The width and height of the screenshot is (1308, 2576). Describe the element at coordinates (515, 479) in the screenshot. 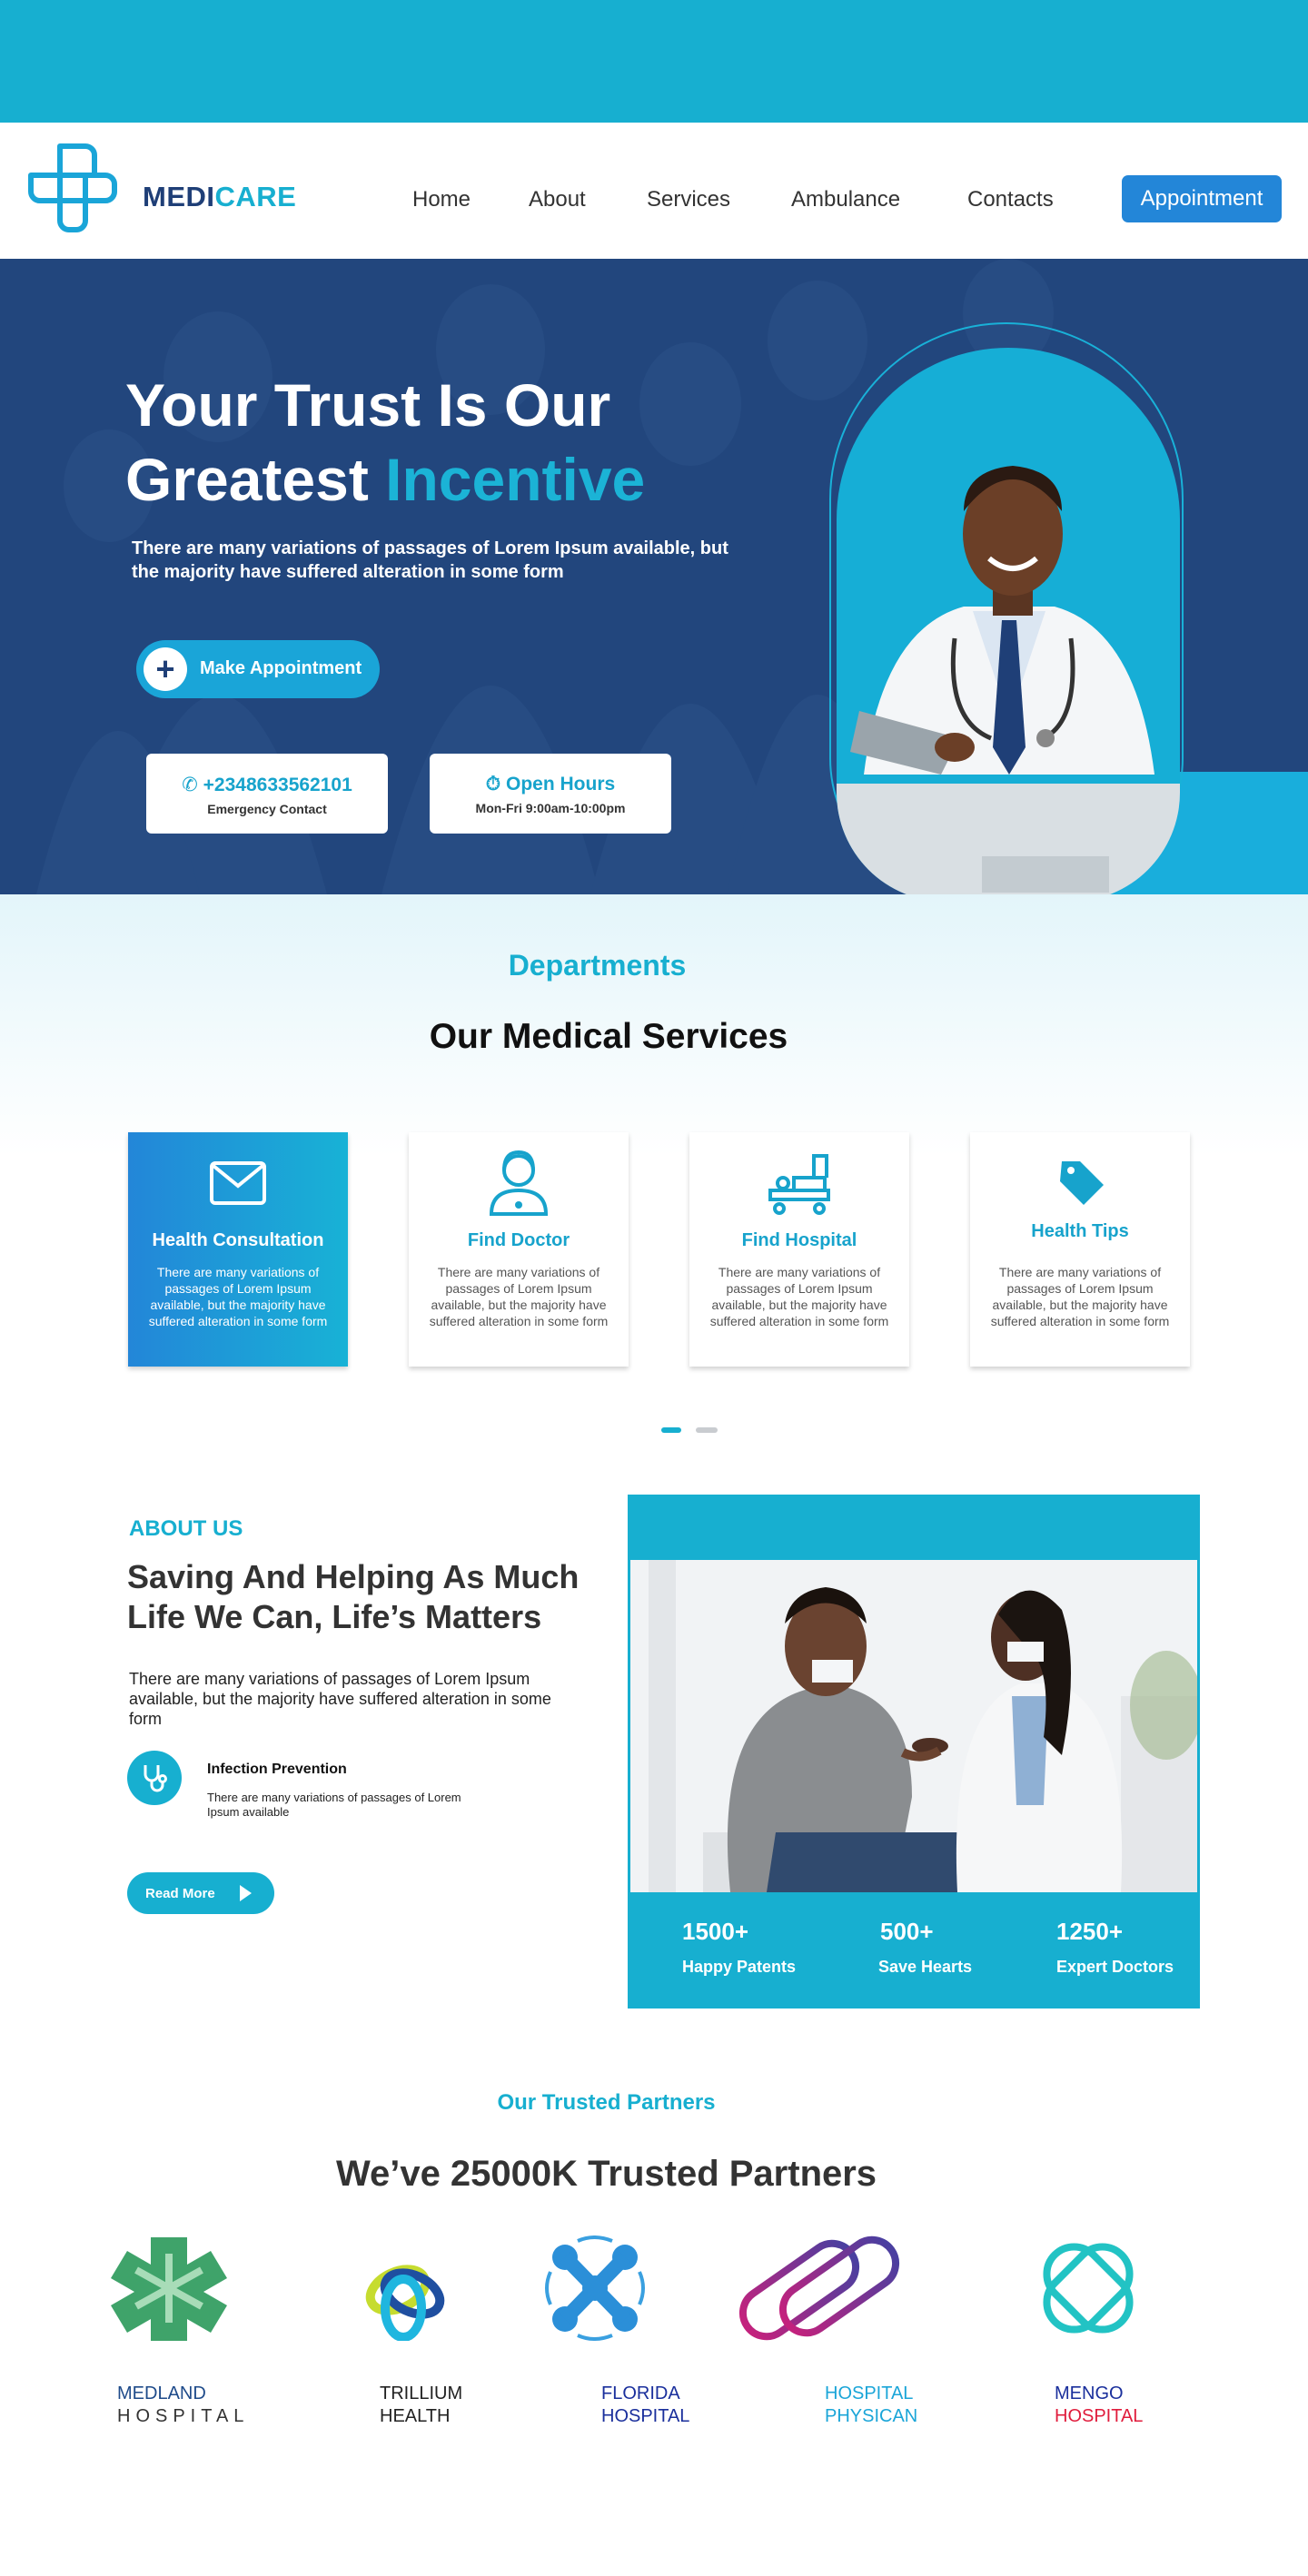

I see `hero-title-highlight: Incentive` at that location.